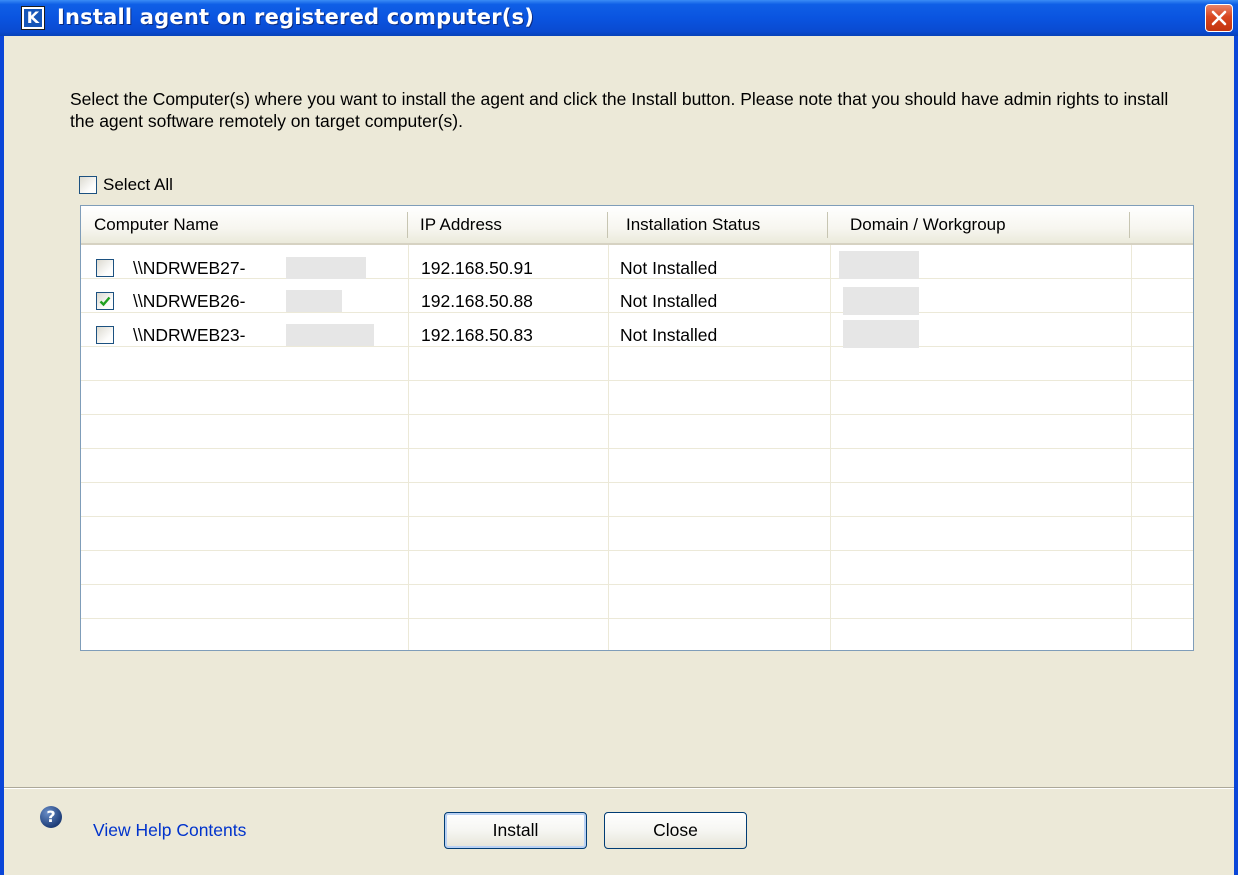 The height and width of the screenshot is (875, 1238). What do you see at coordinates (477, 335) in the screenshot?
I see `ip-address-cell: 192.168.50.83` at bounding box center [477, 335].